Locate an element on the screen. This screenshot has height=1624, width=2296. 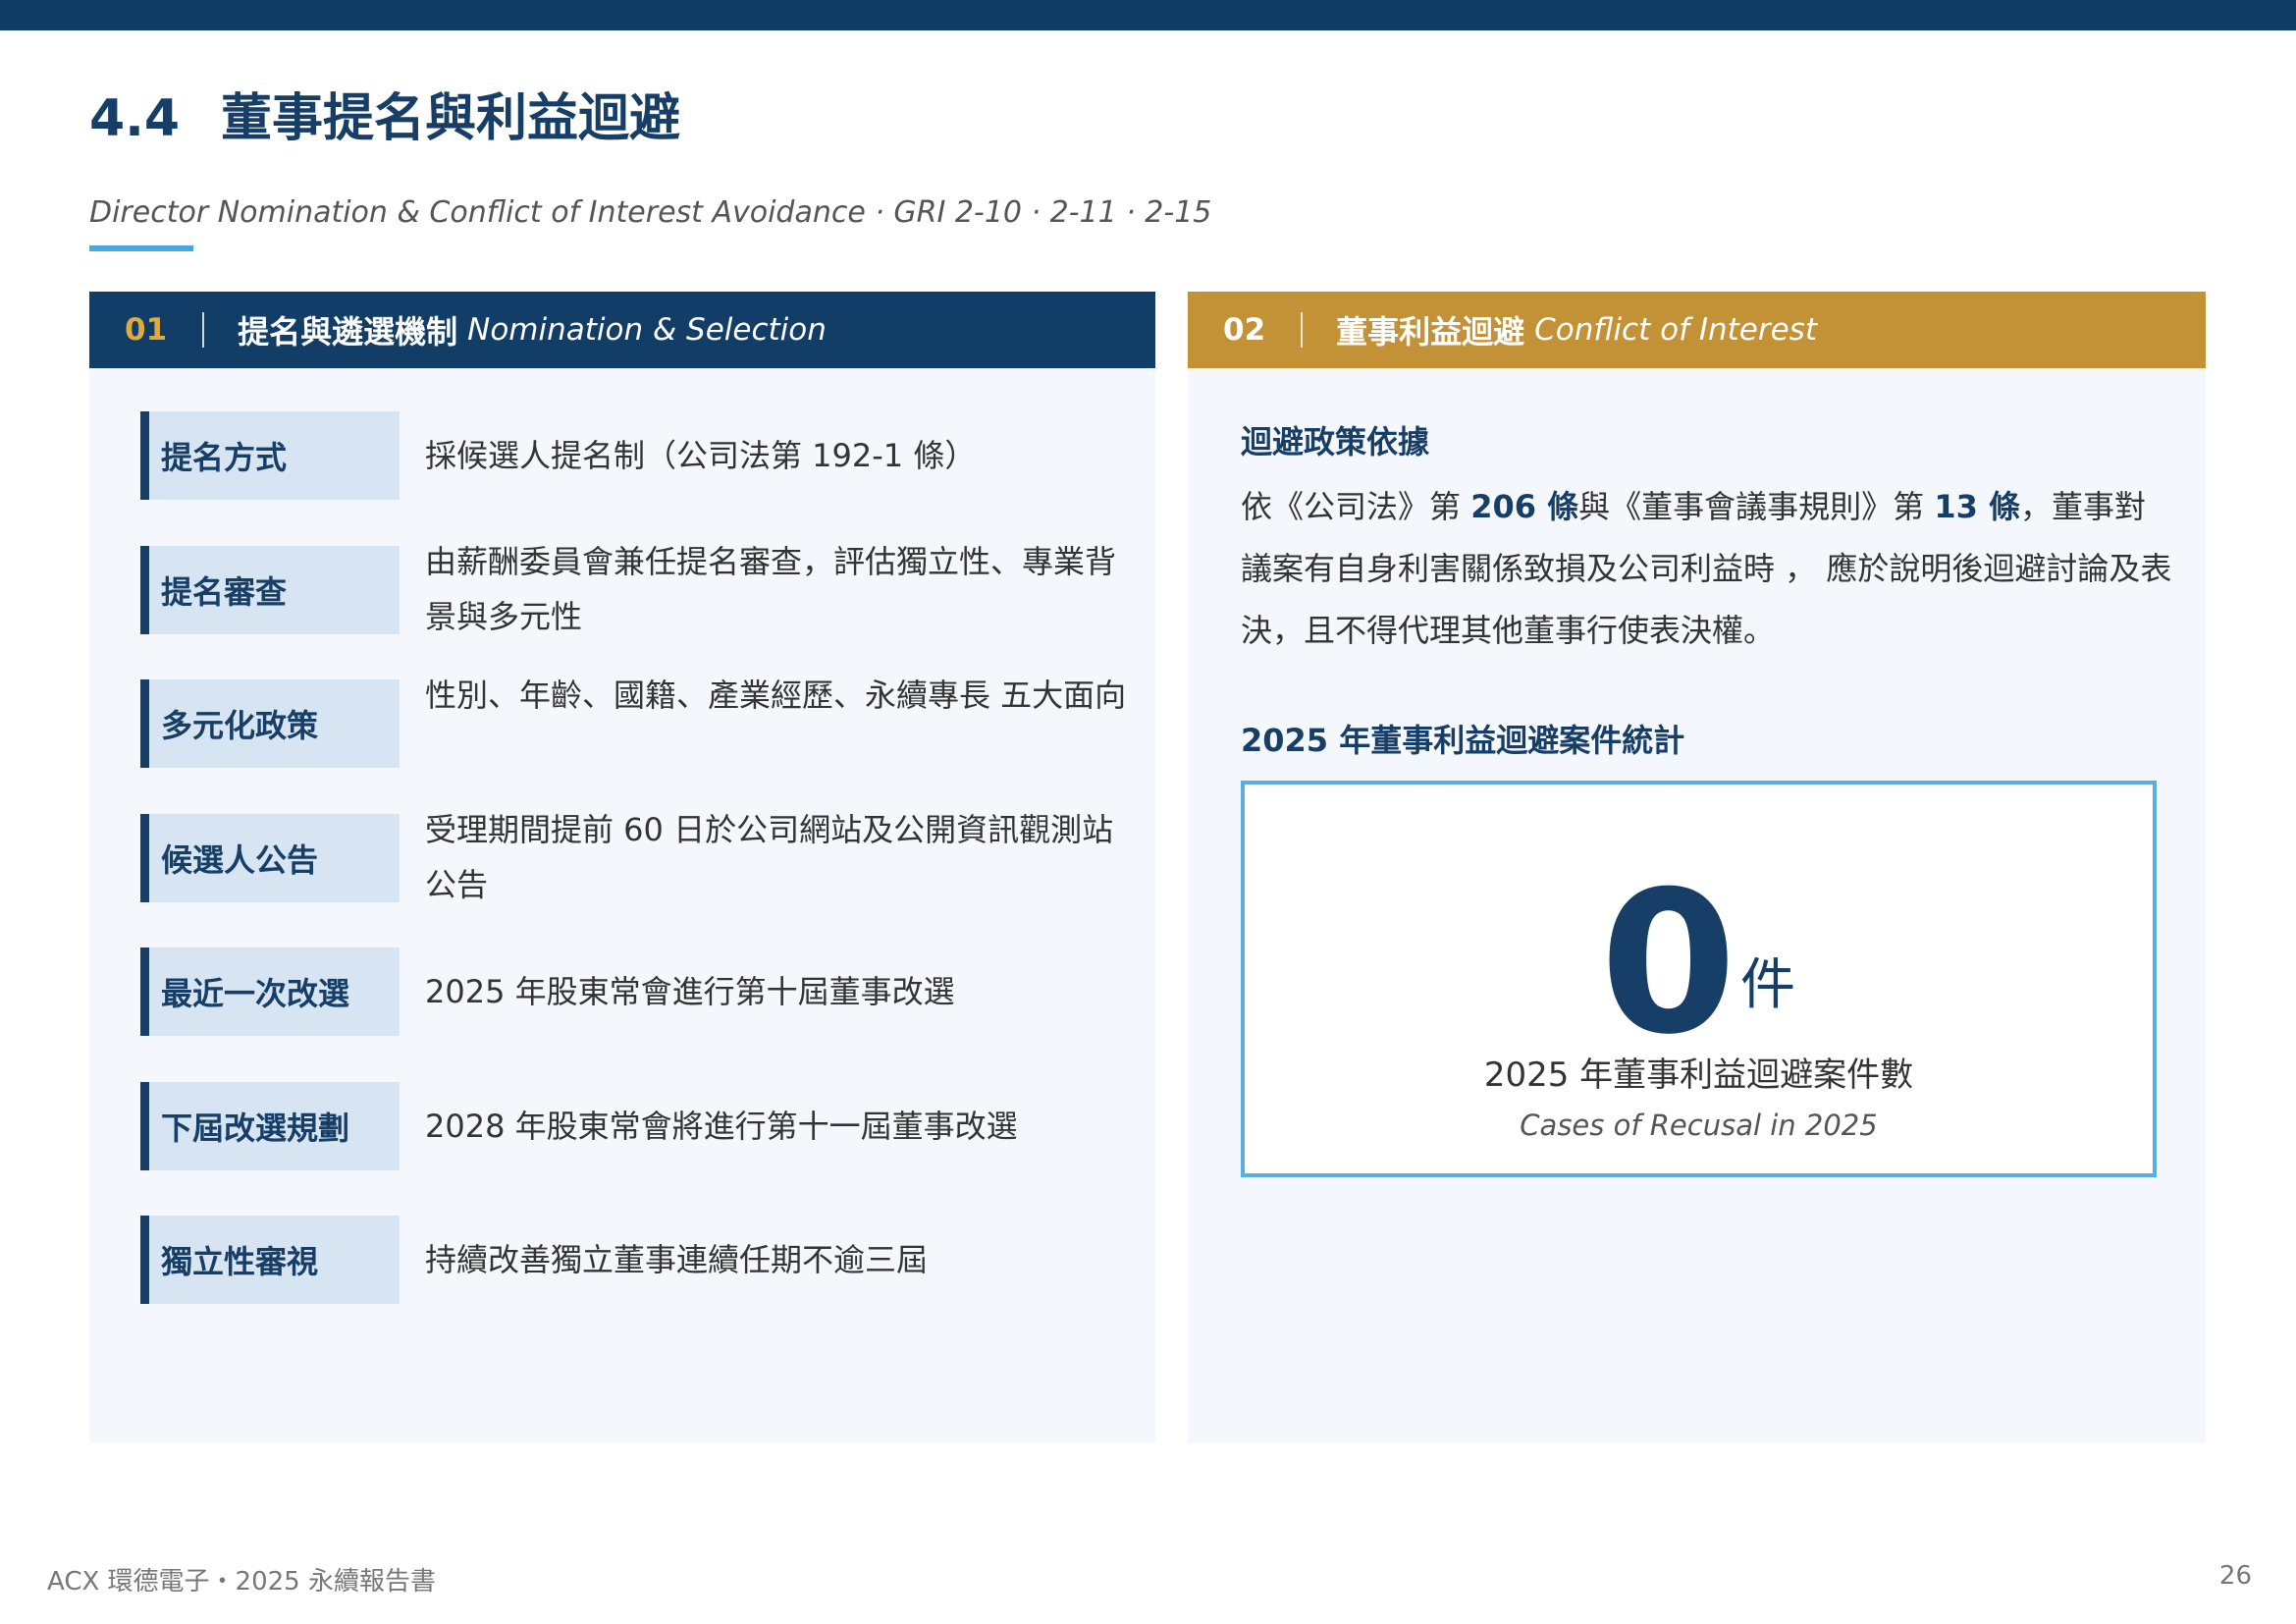
list-item: 下屆改選規劃 2028 年股東常會將進行第十一屆董事改選 is located at coordinates (641, 1126).